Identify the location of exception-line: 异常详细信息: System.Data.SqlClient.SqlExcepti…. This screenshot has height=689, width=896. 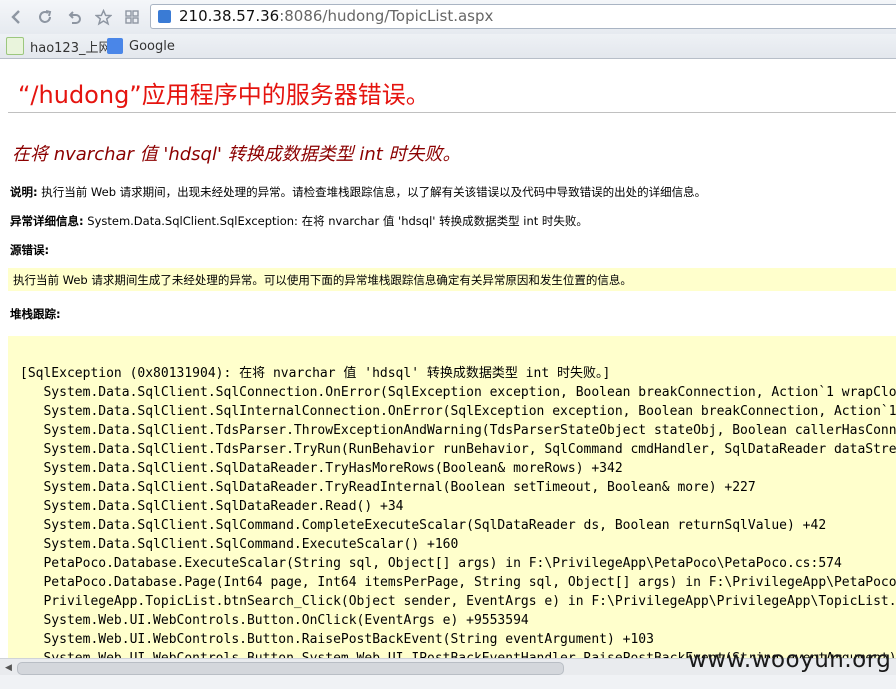
(299, 221).